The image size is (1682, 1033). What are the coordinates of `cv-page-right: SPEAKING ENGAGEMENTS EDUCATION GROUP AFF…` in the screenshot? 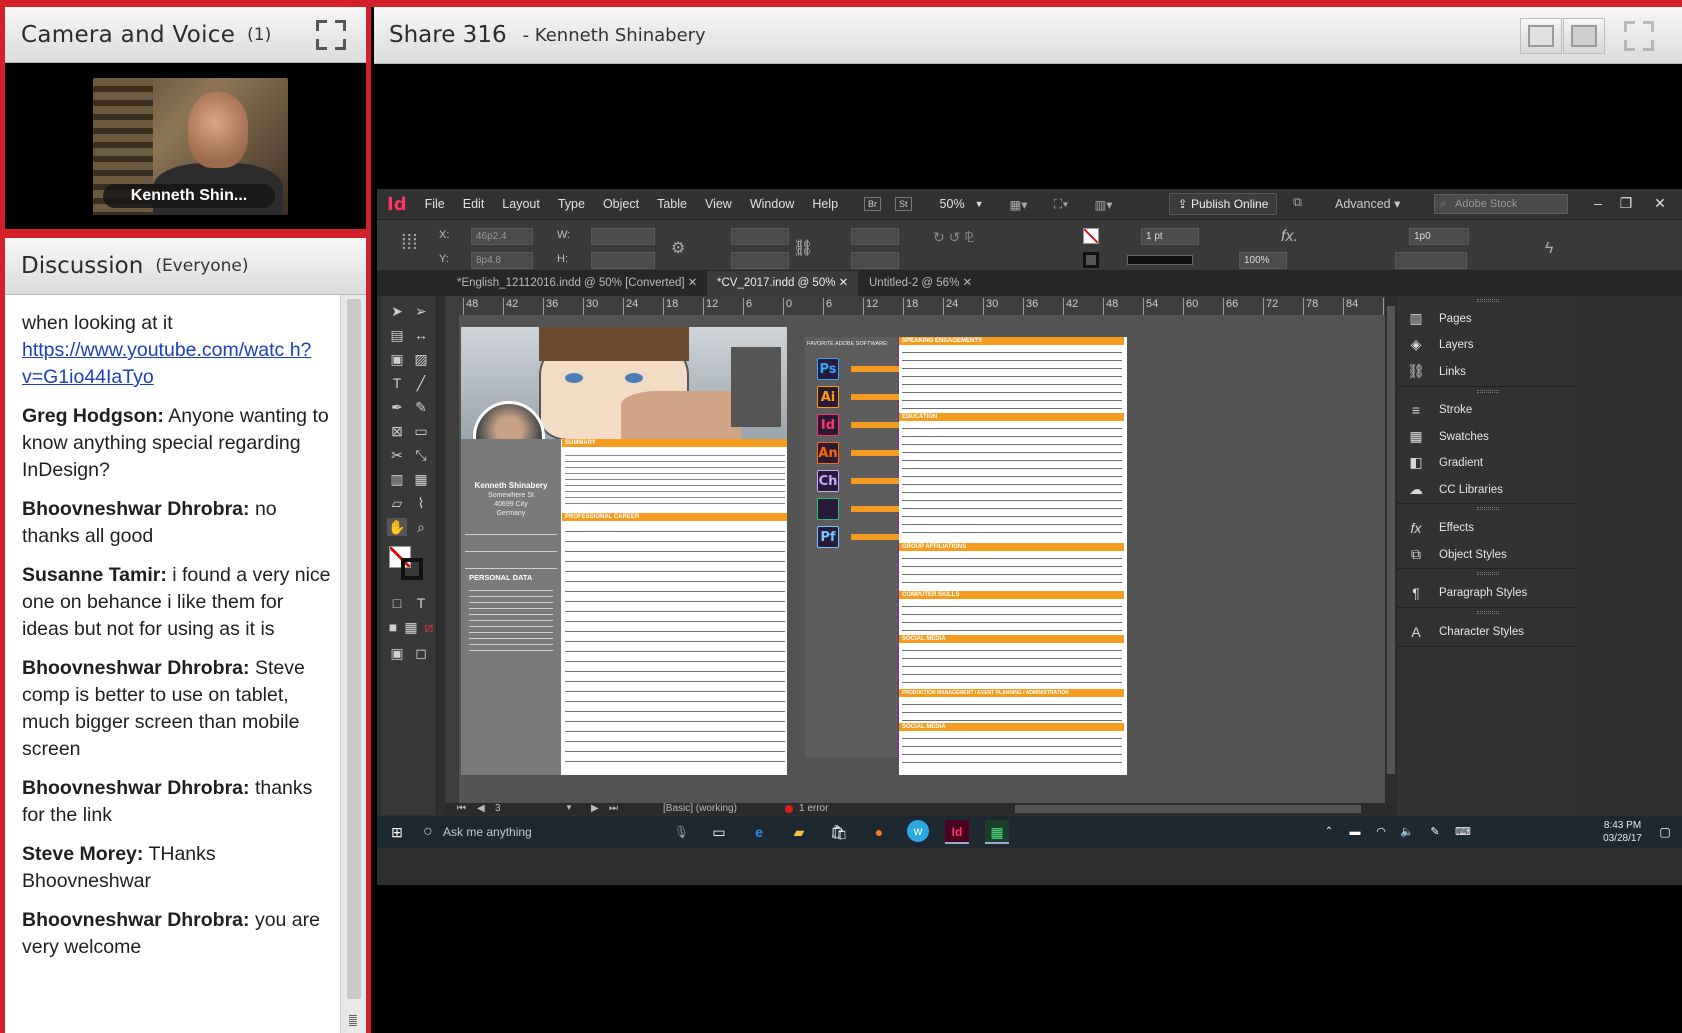 It's located at (1013, 556).